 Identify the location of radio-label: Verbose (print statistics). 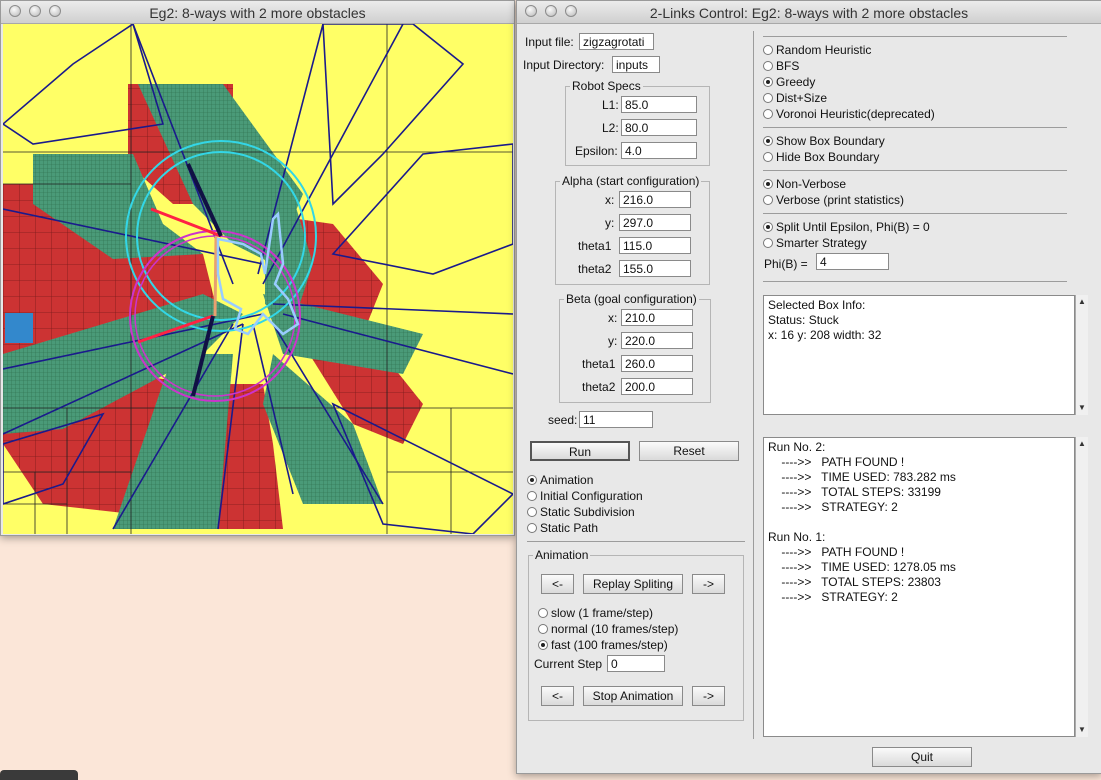
(840, 200).